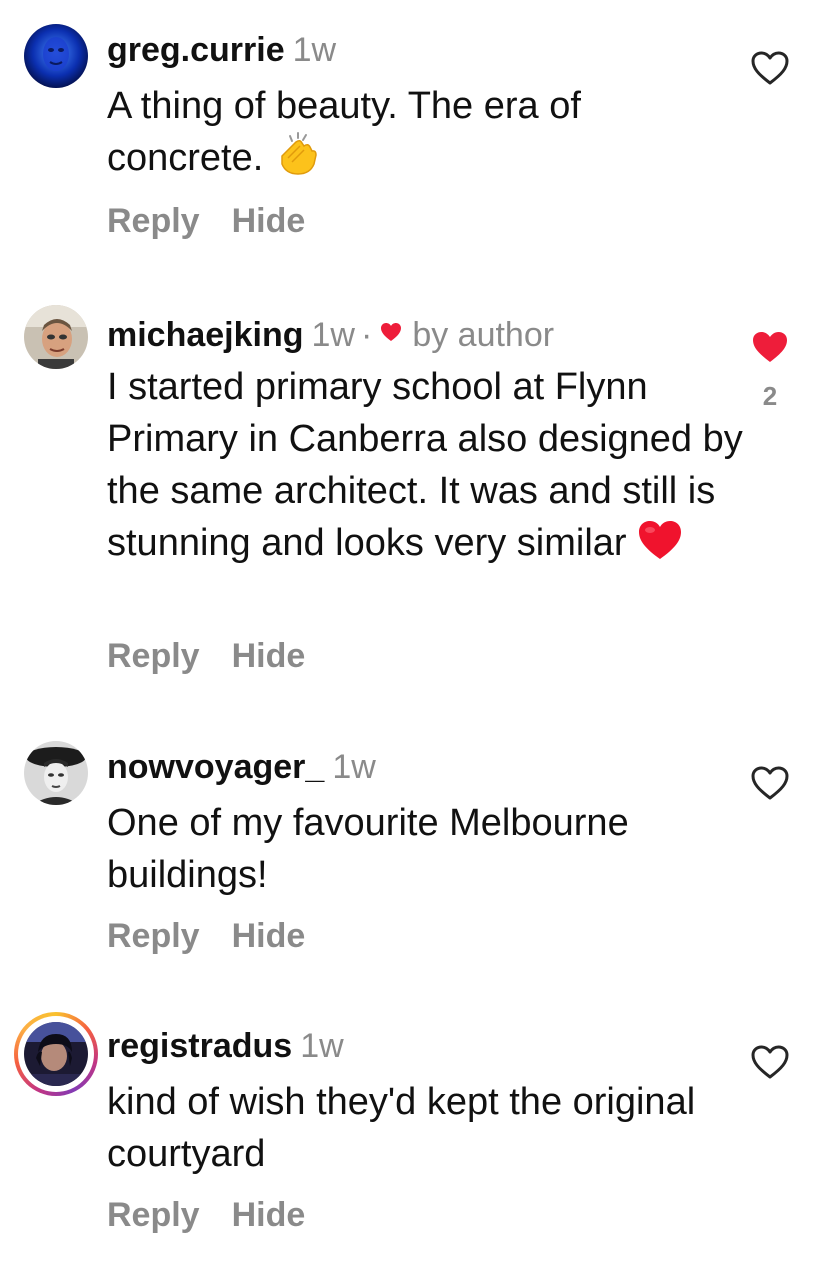  I want to click on username: greg.currie, so click(196, 50).